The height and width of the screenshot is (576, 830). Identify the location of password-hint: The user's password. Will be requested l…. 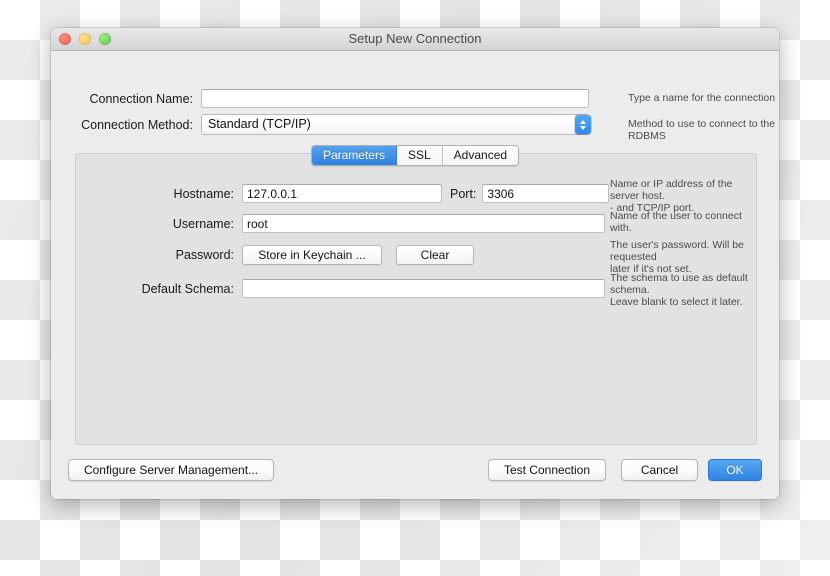
(677, 257).